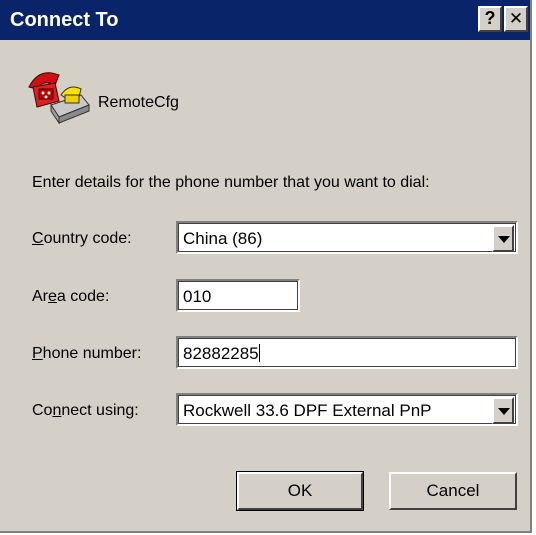  I want to click on close-button: ✕, so click(516, 19).